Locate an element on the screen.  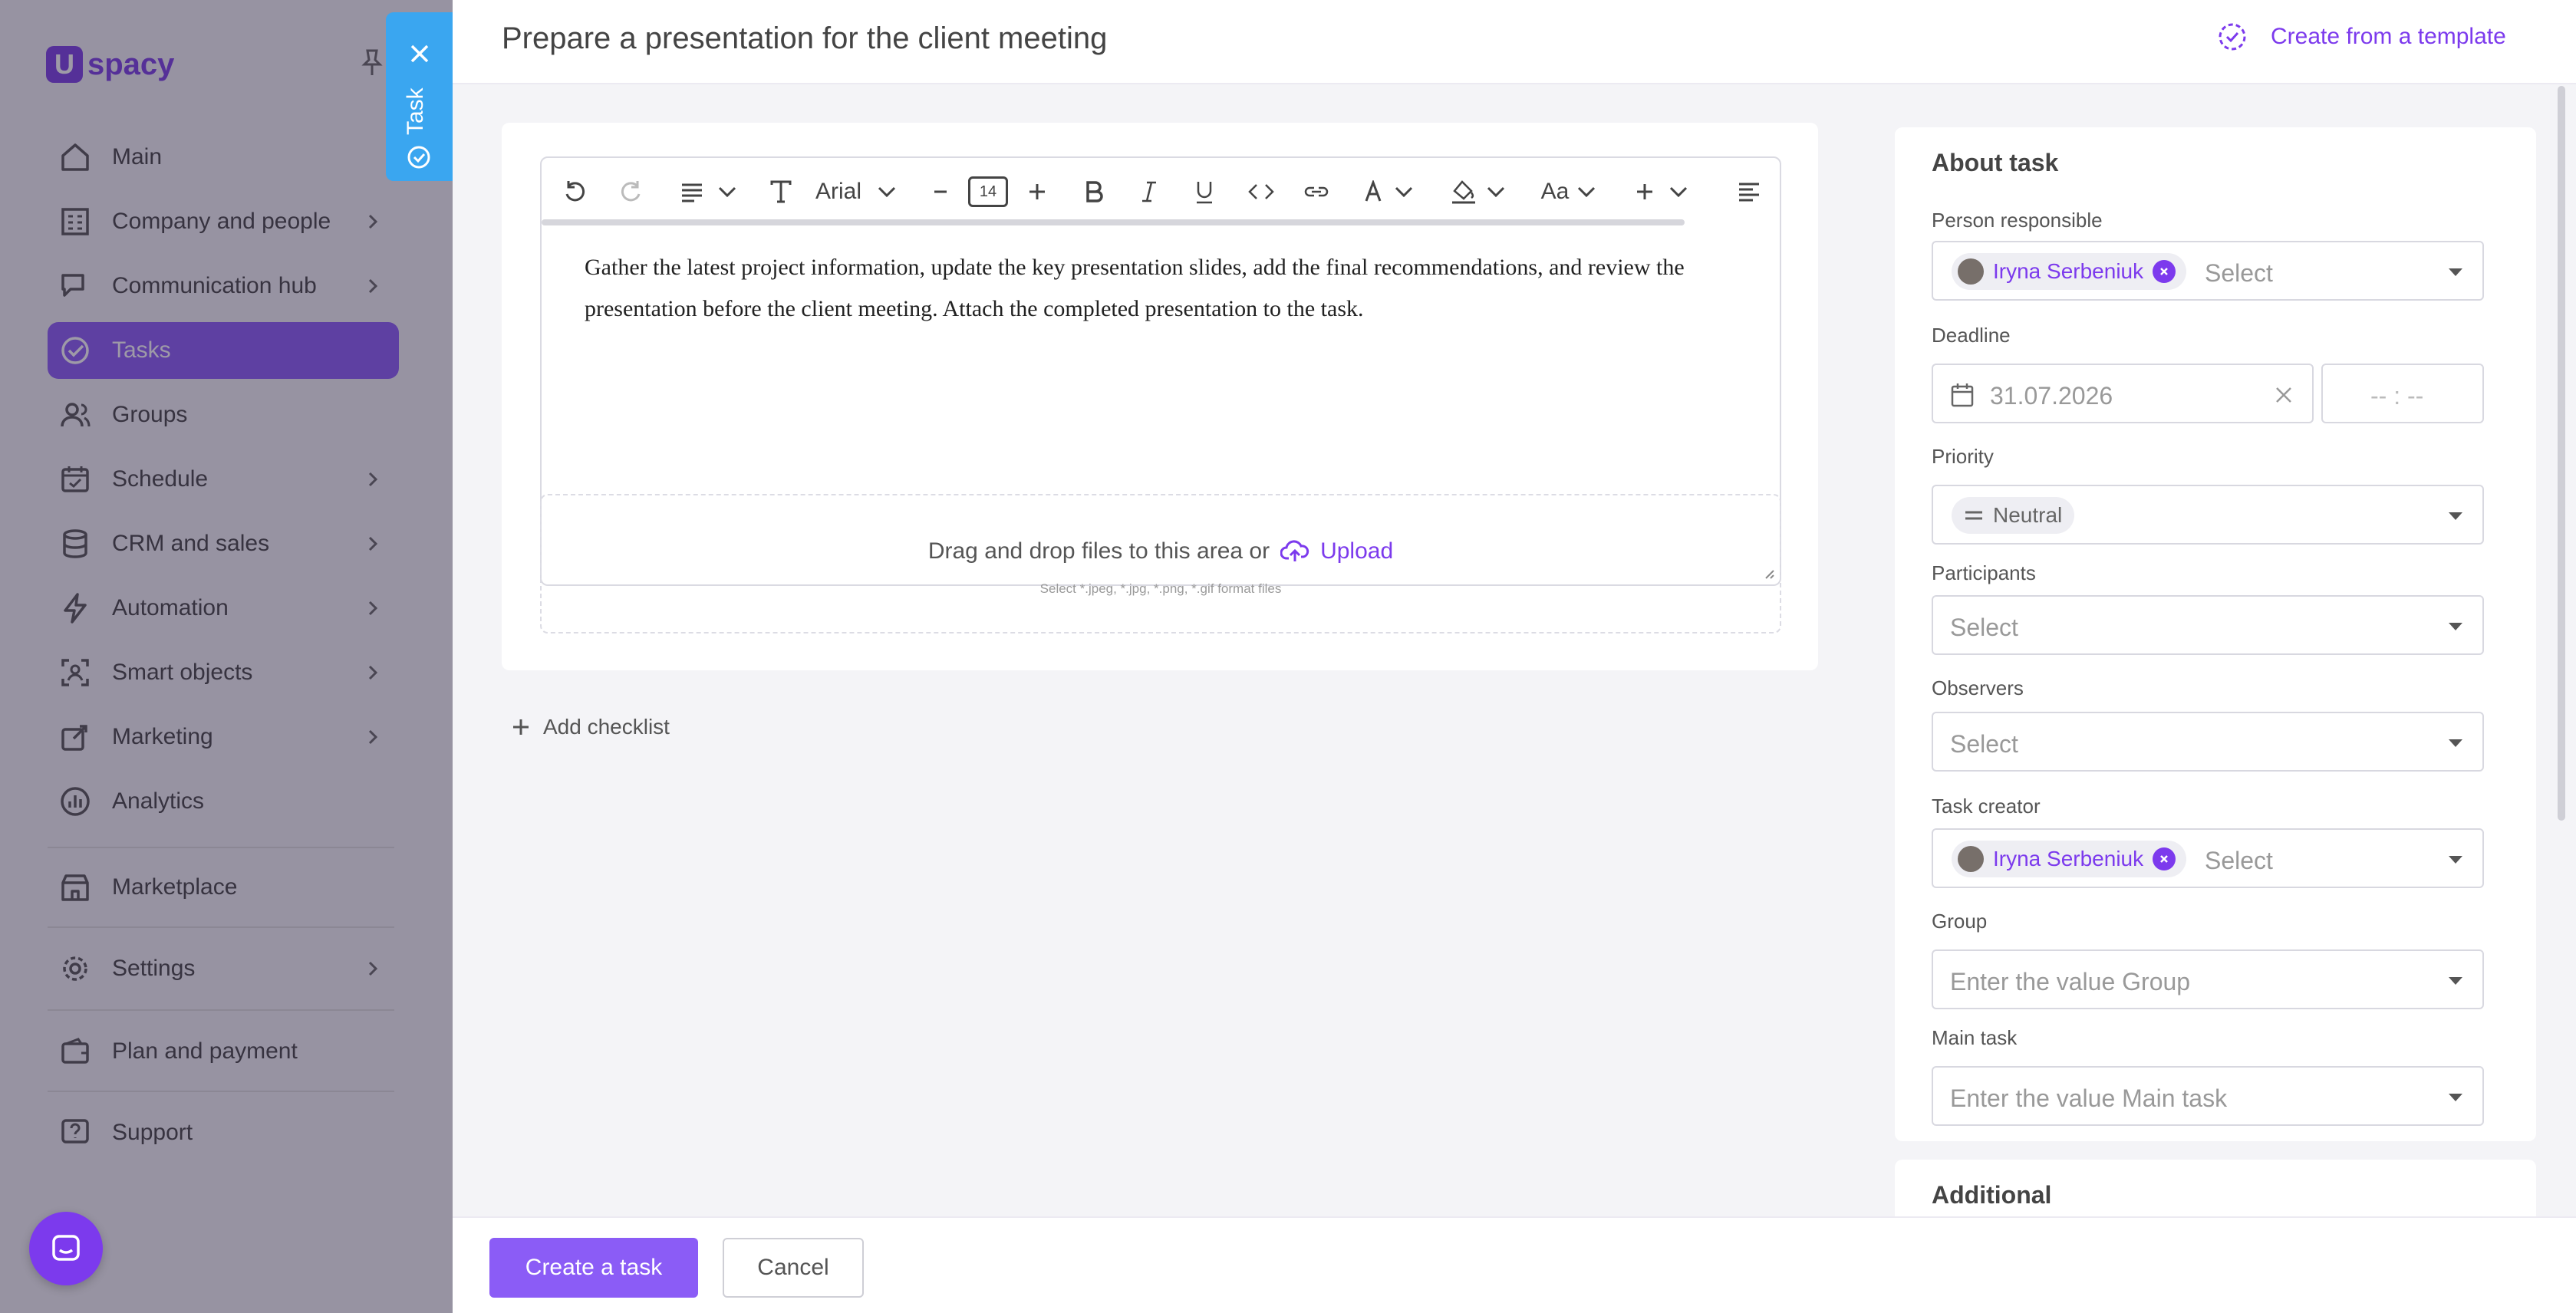
font-size-input: 14 is located at coordinates (988, 191).